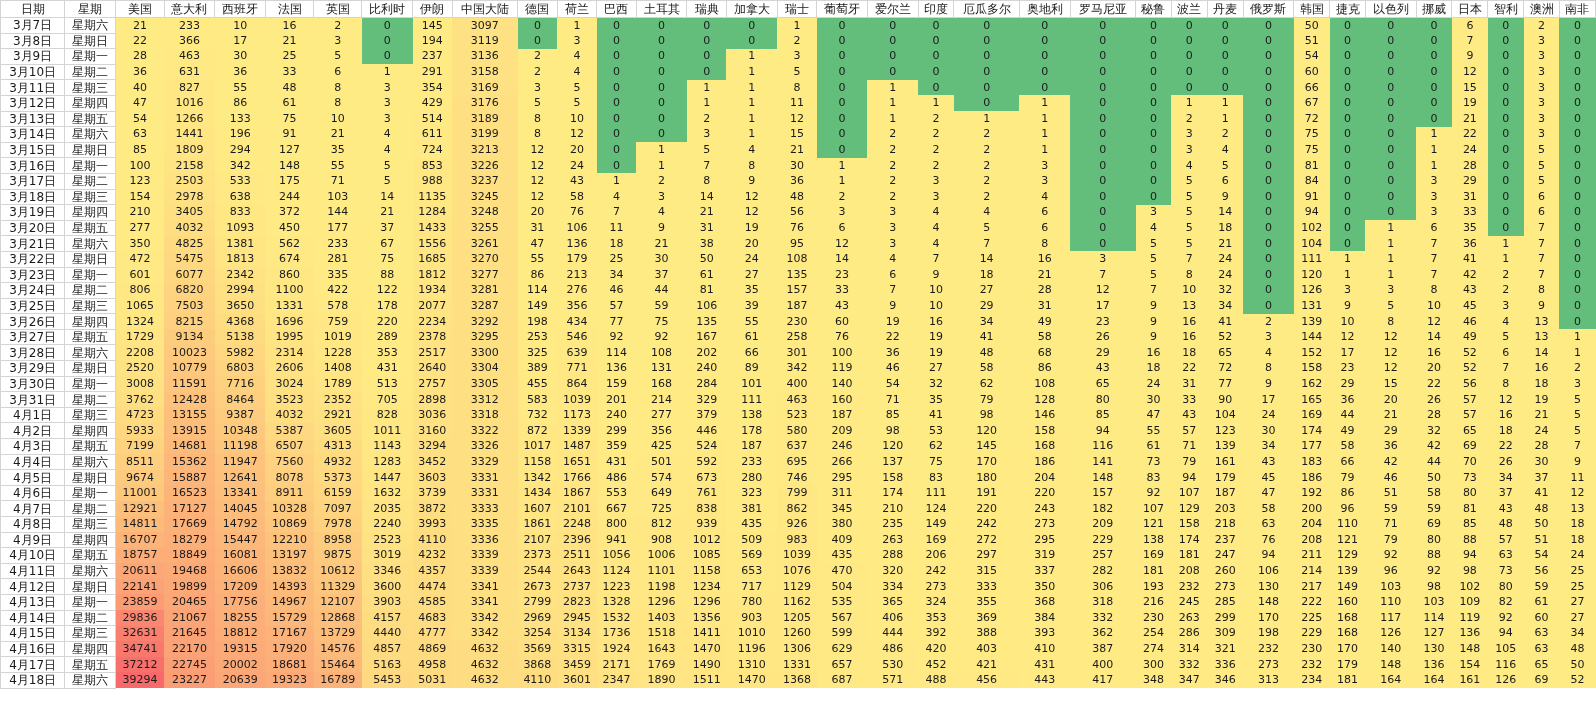 The image size is (1596, 705). Describe the element at coordinates (1225, 618) in the screenshot. I see `table-cell: 299` at that location.